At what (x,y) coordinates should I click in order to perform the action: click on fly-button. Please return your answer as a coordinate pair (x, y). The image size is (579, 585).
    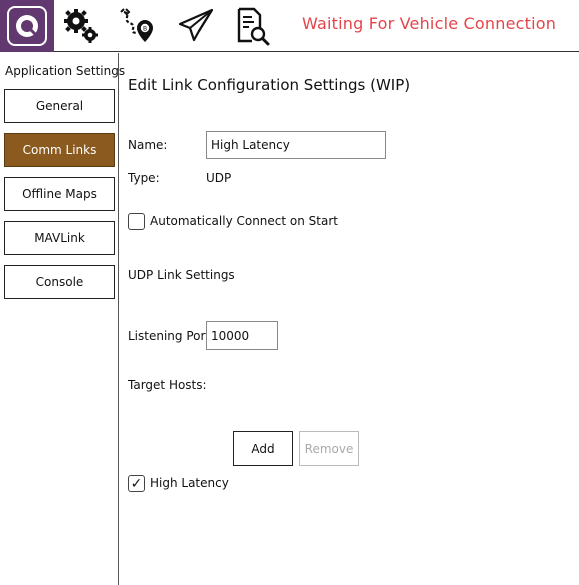
    Looking at the image, I should click on (196, 26).